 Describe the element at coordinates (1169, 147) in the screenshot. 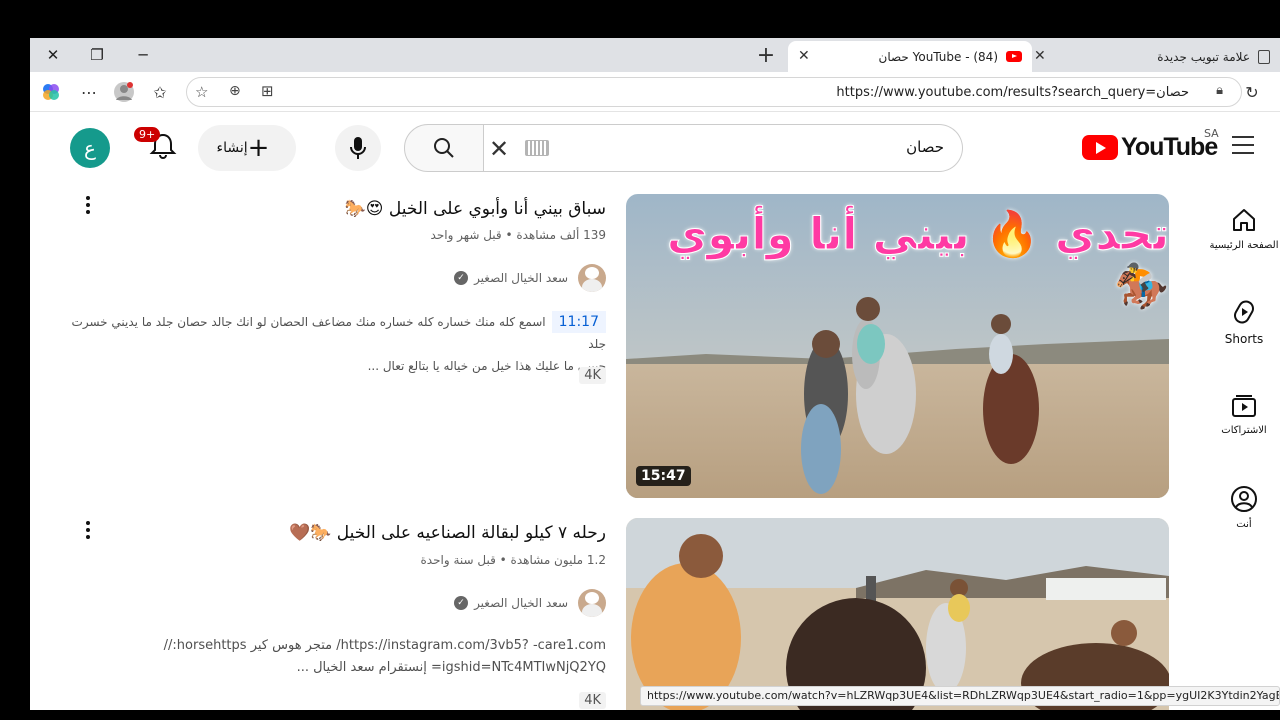

I see `logo-text: YouTube` at that location.